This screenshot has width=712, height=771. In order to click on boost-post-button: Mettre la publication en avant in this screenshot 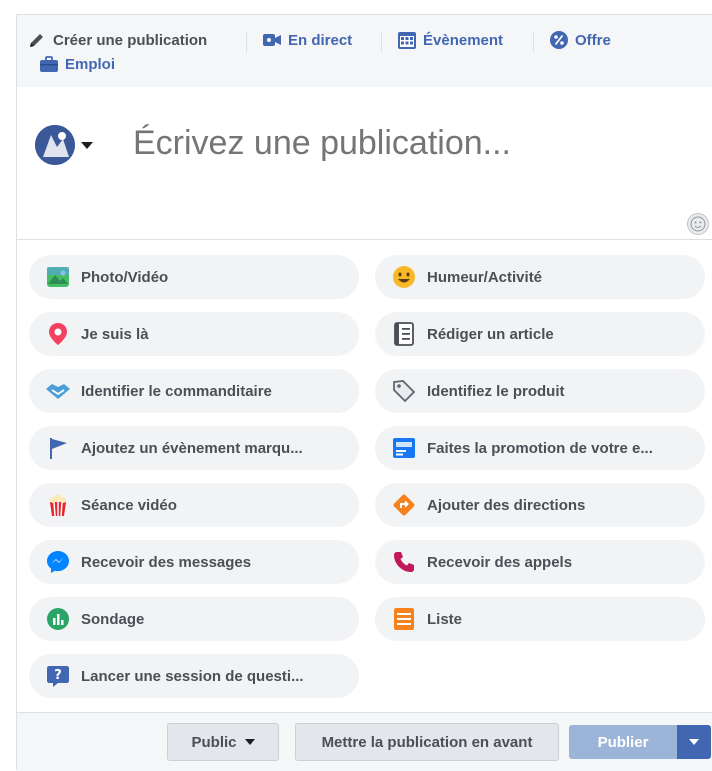, I will do `click(427, 742)`.